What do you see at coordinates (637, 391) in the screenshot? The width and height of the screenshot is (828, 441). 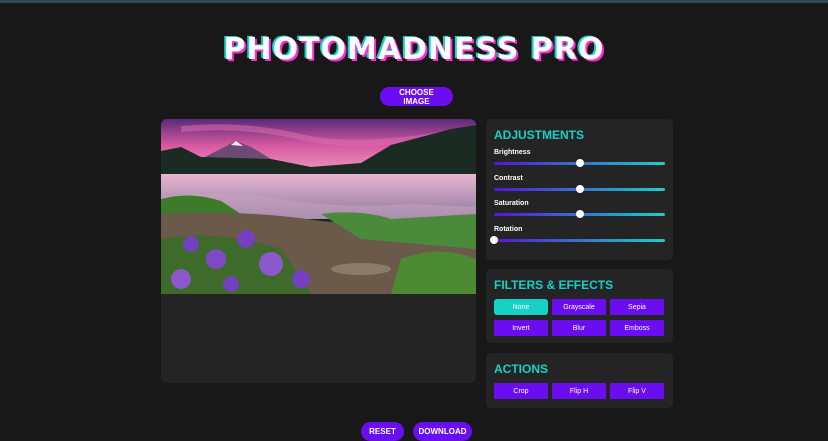 I see `flip-vertical-button: Flip V` at bounding box center [637, 391].